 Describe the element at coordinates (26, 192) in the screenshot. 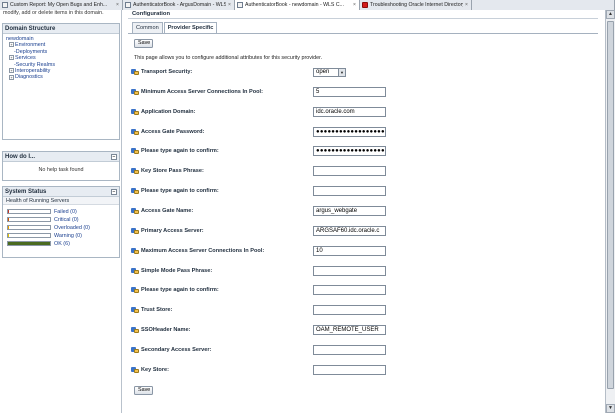

I see `system-status-title: System Status` at that location.